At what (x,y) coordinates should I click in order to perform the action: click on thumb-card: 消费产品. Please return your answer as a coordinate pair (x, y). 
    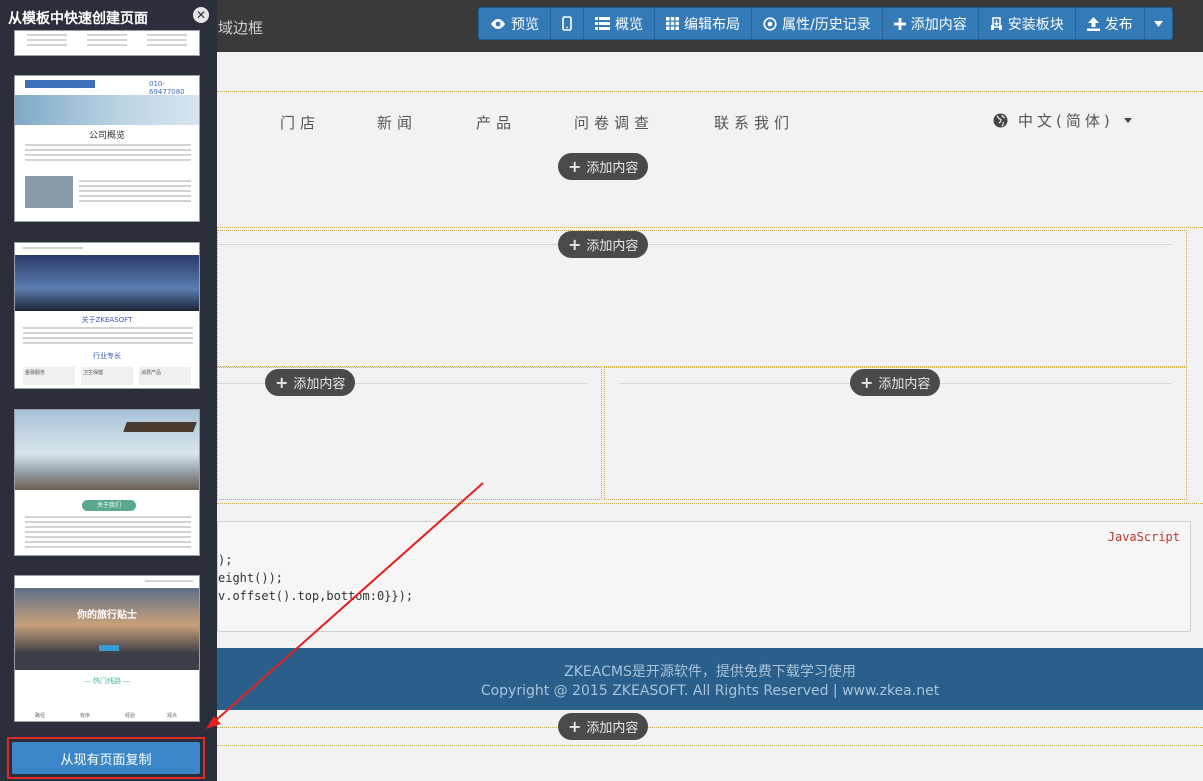
    Looking at the image, I should click on (165, 376).